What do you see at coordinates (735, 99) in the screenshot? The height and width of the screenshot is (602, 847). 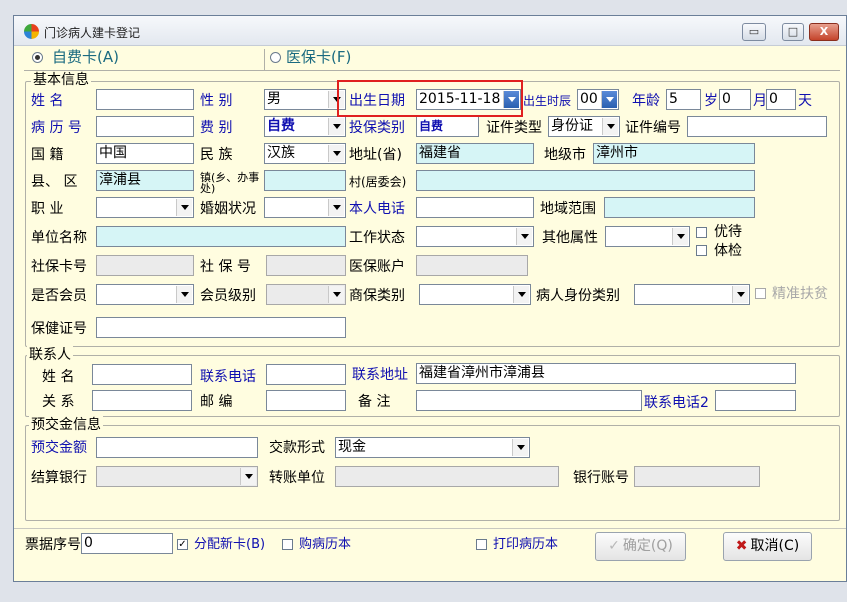 I see `age-months-input: 0` at bounding box center [735, 99].